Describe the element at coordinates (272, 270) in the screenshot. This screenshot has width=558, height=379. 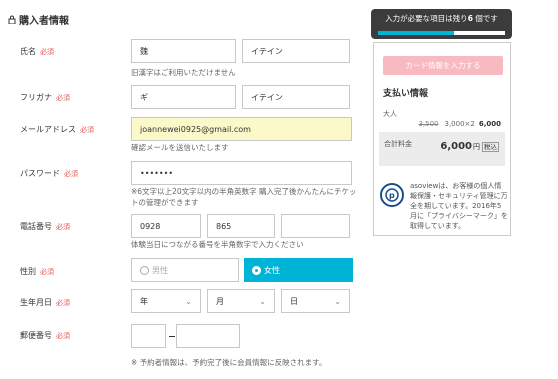
I see `gender-female-label: 女性` at that location.